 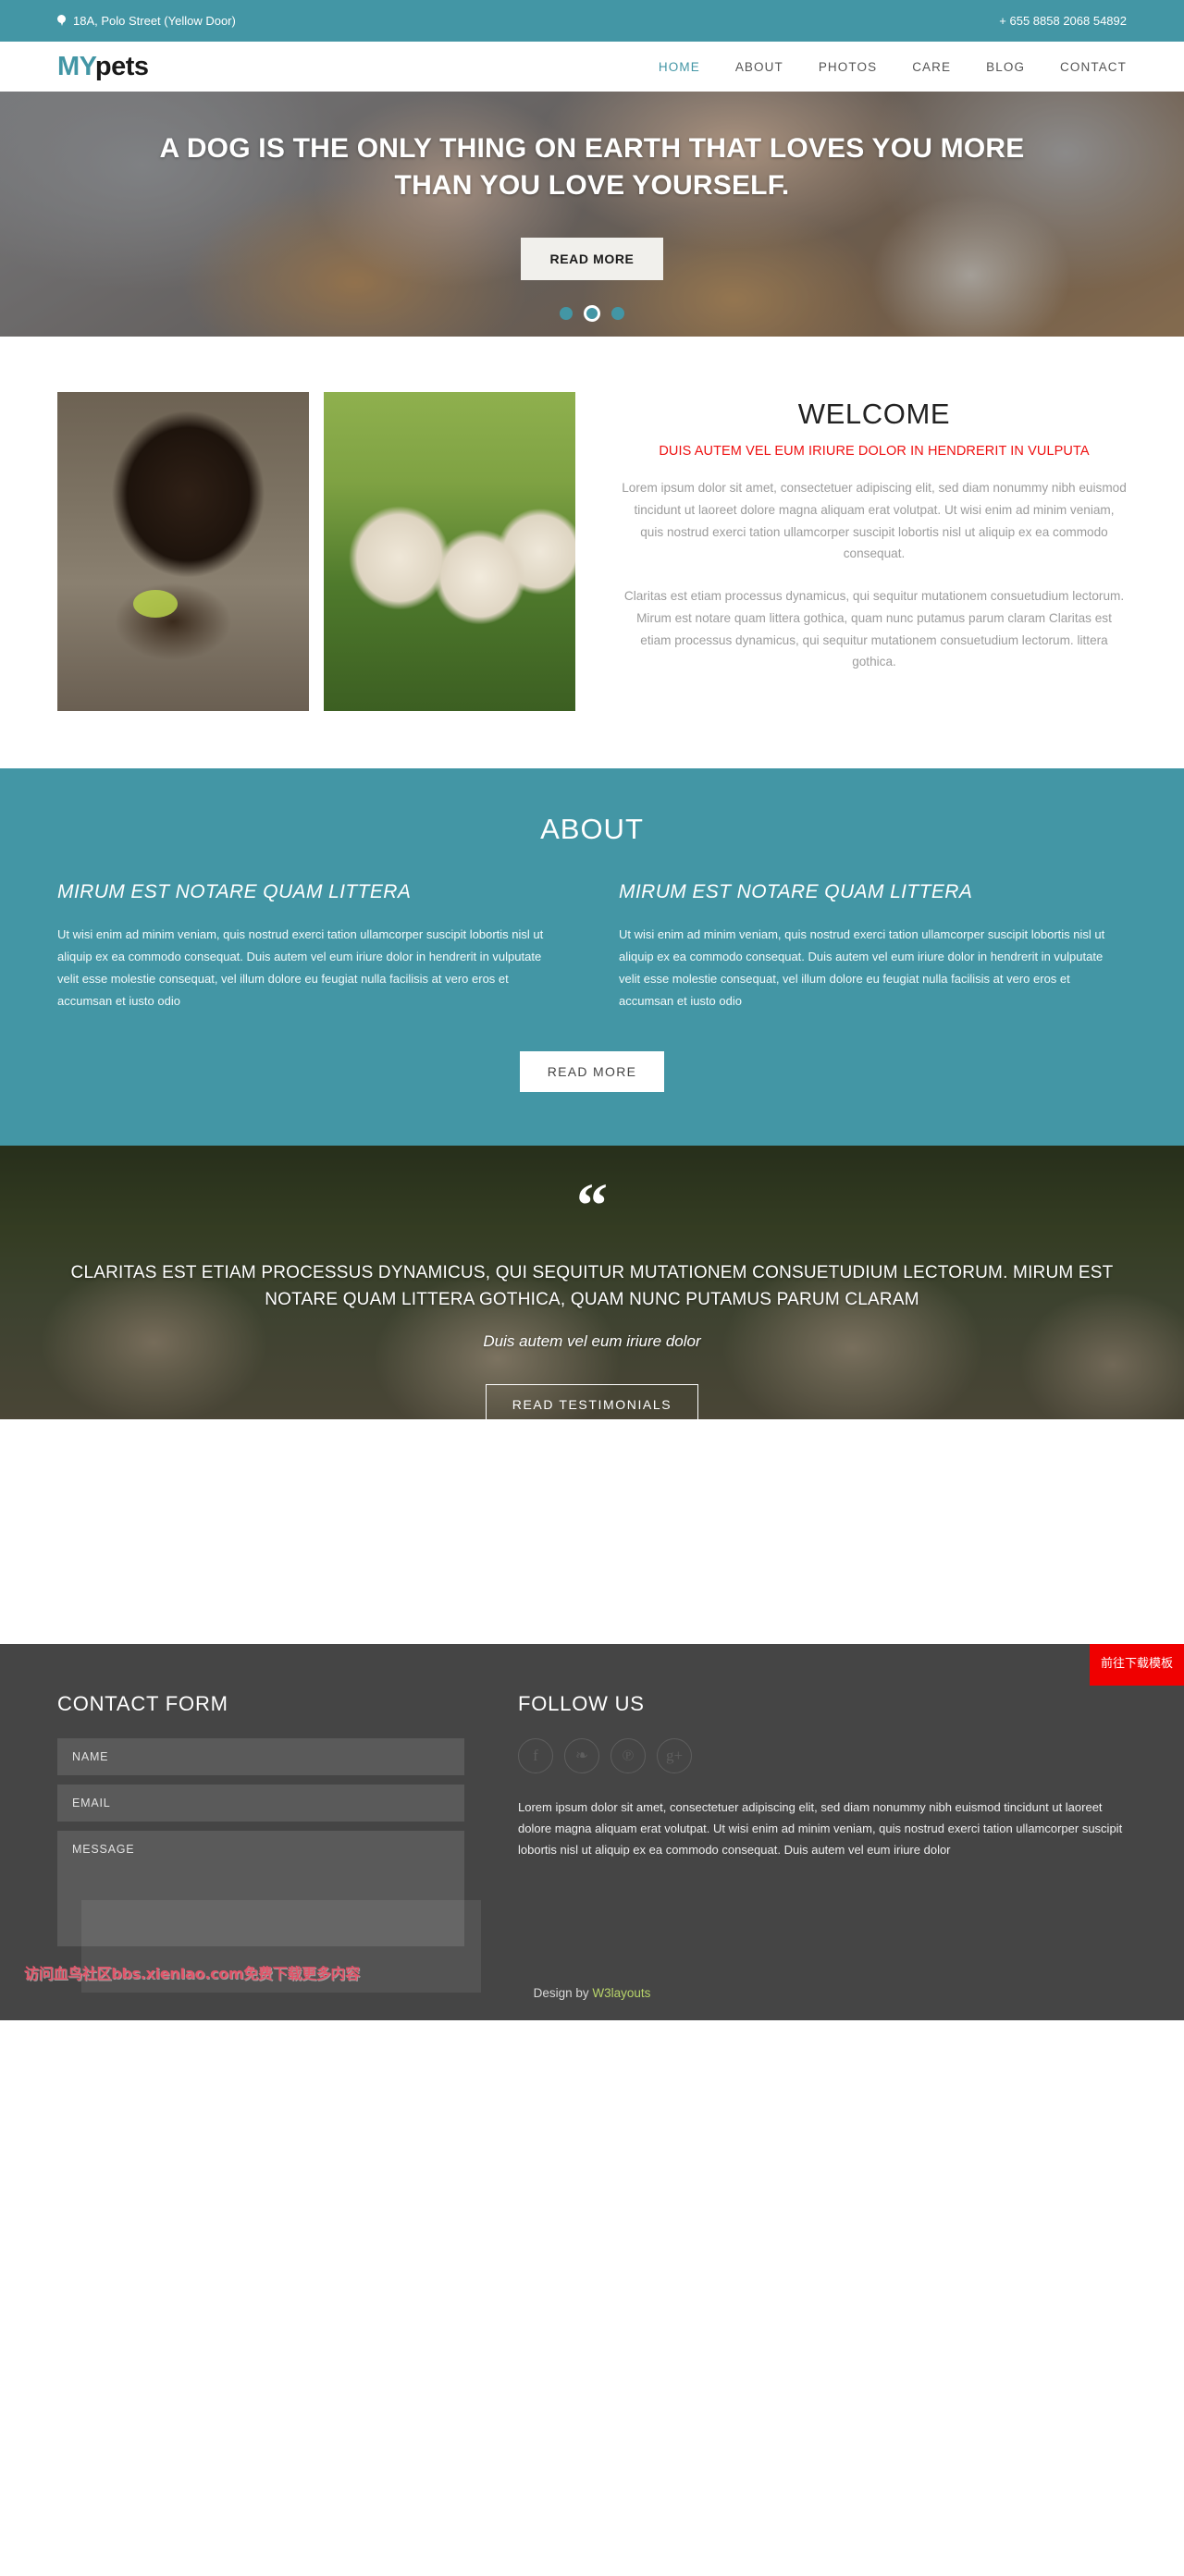 I want to click on twitter-icon: ❧, so click(x=581, y=1756).